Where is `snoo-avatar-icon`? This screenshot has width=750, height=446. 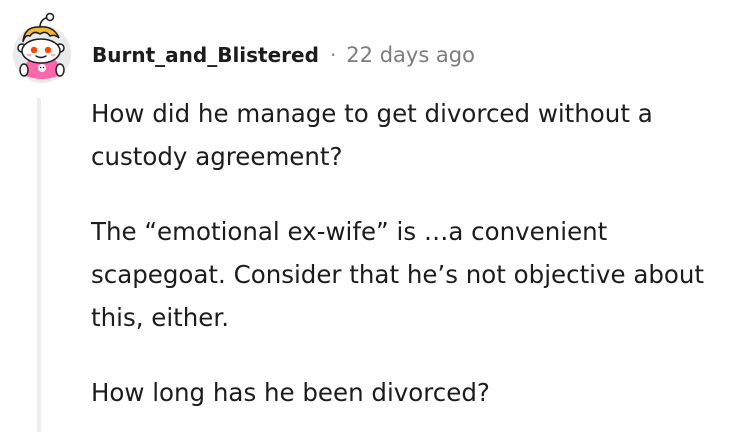 snoo-avatar-icon is located at coordinates (42, 47).